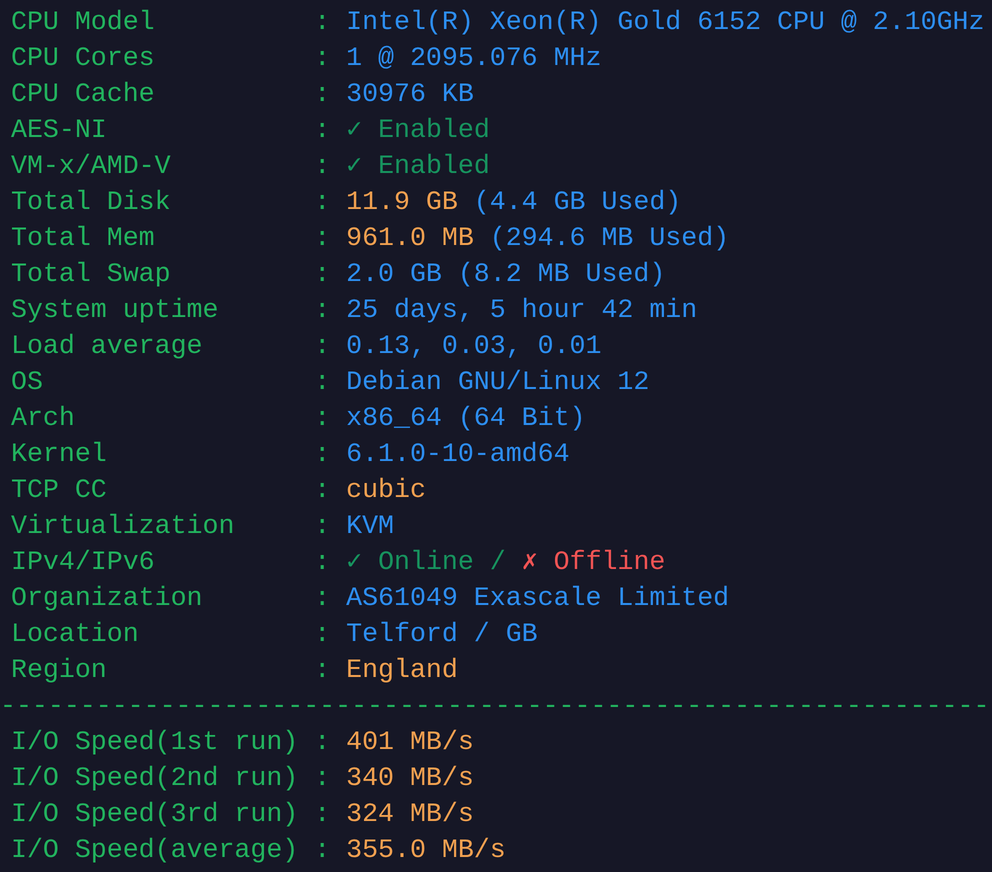 The image size is (992, 872). Describe the element at coordinates (538, 598) in the screenshot. I see `field-value: AS61049 Exascale Limited` at that location.